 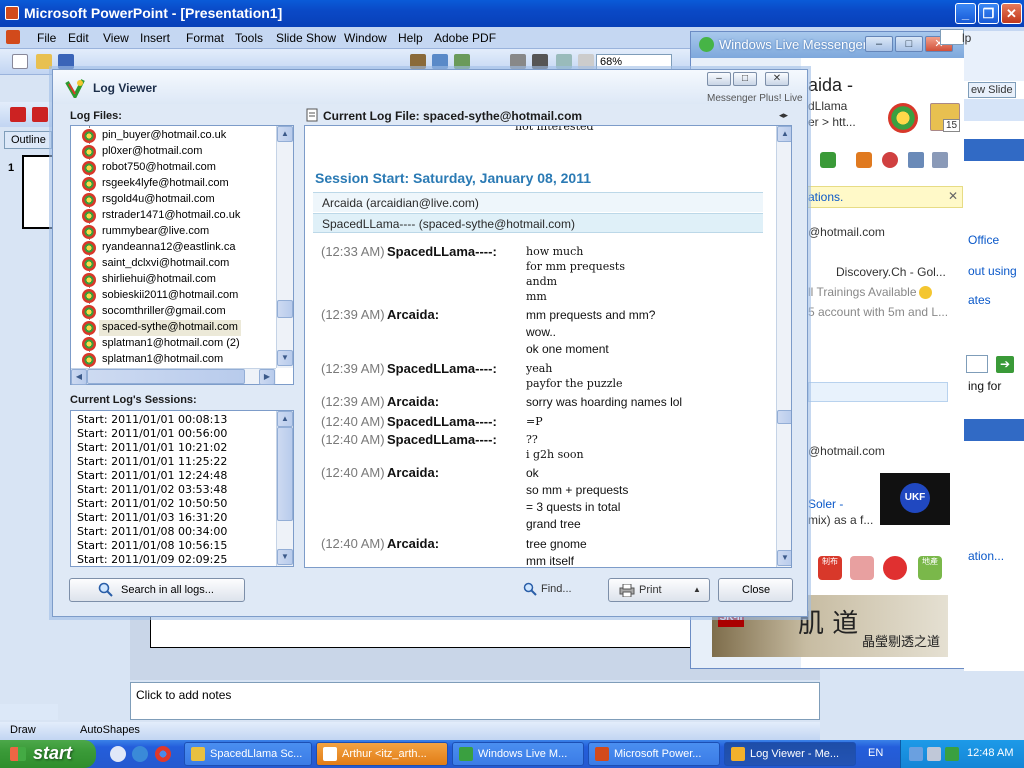 I want to click on log-file-item: pl0xer@hotmail.com, so click(x=152, y=152).